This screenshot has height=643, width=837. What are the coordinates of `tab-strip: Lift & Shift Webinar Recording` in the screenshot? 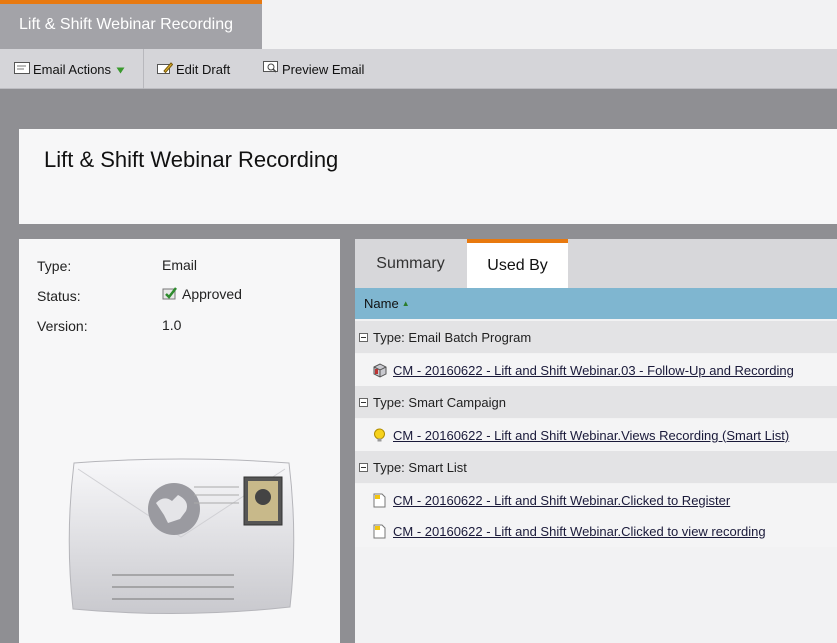 It's located at (418, 24).